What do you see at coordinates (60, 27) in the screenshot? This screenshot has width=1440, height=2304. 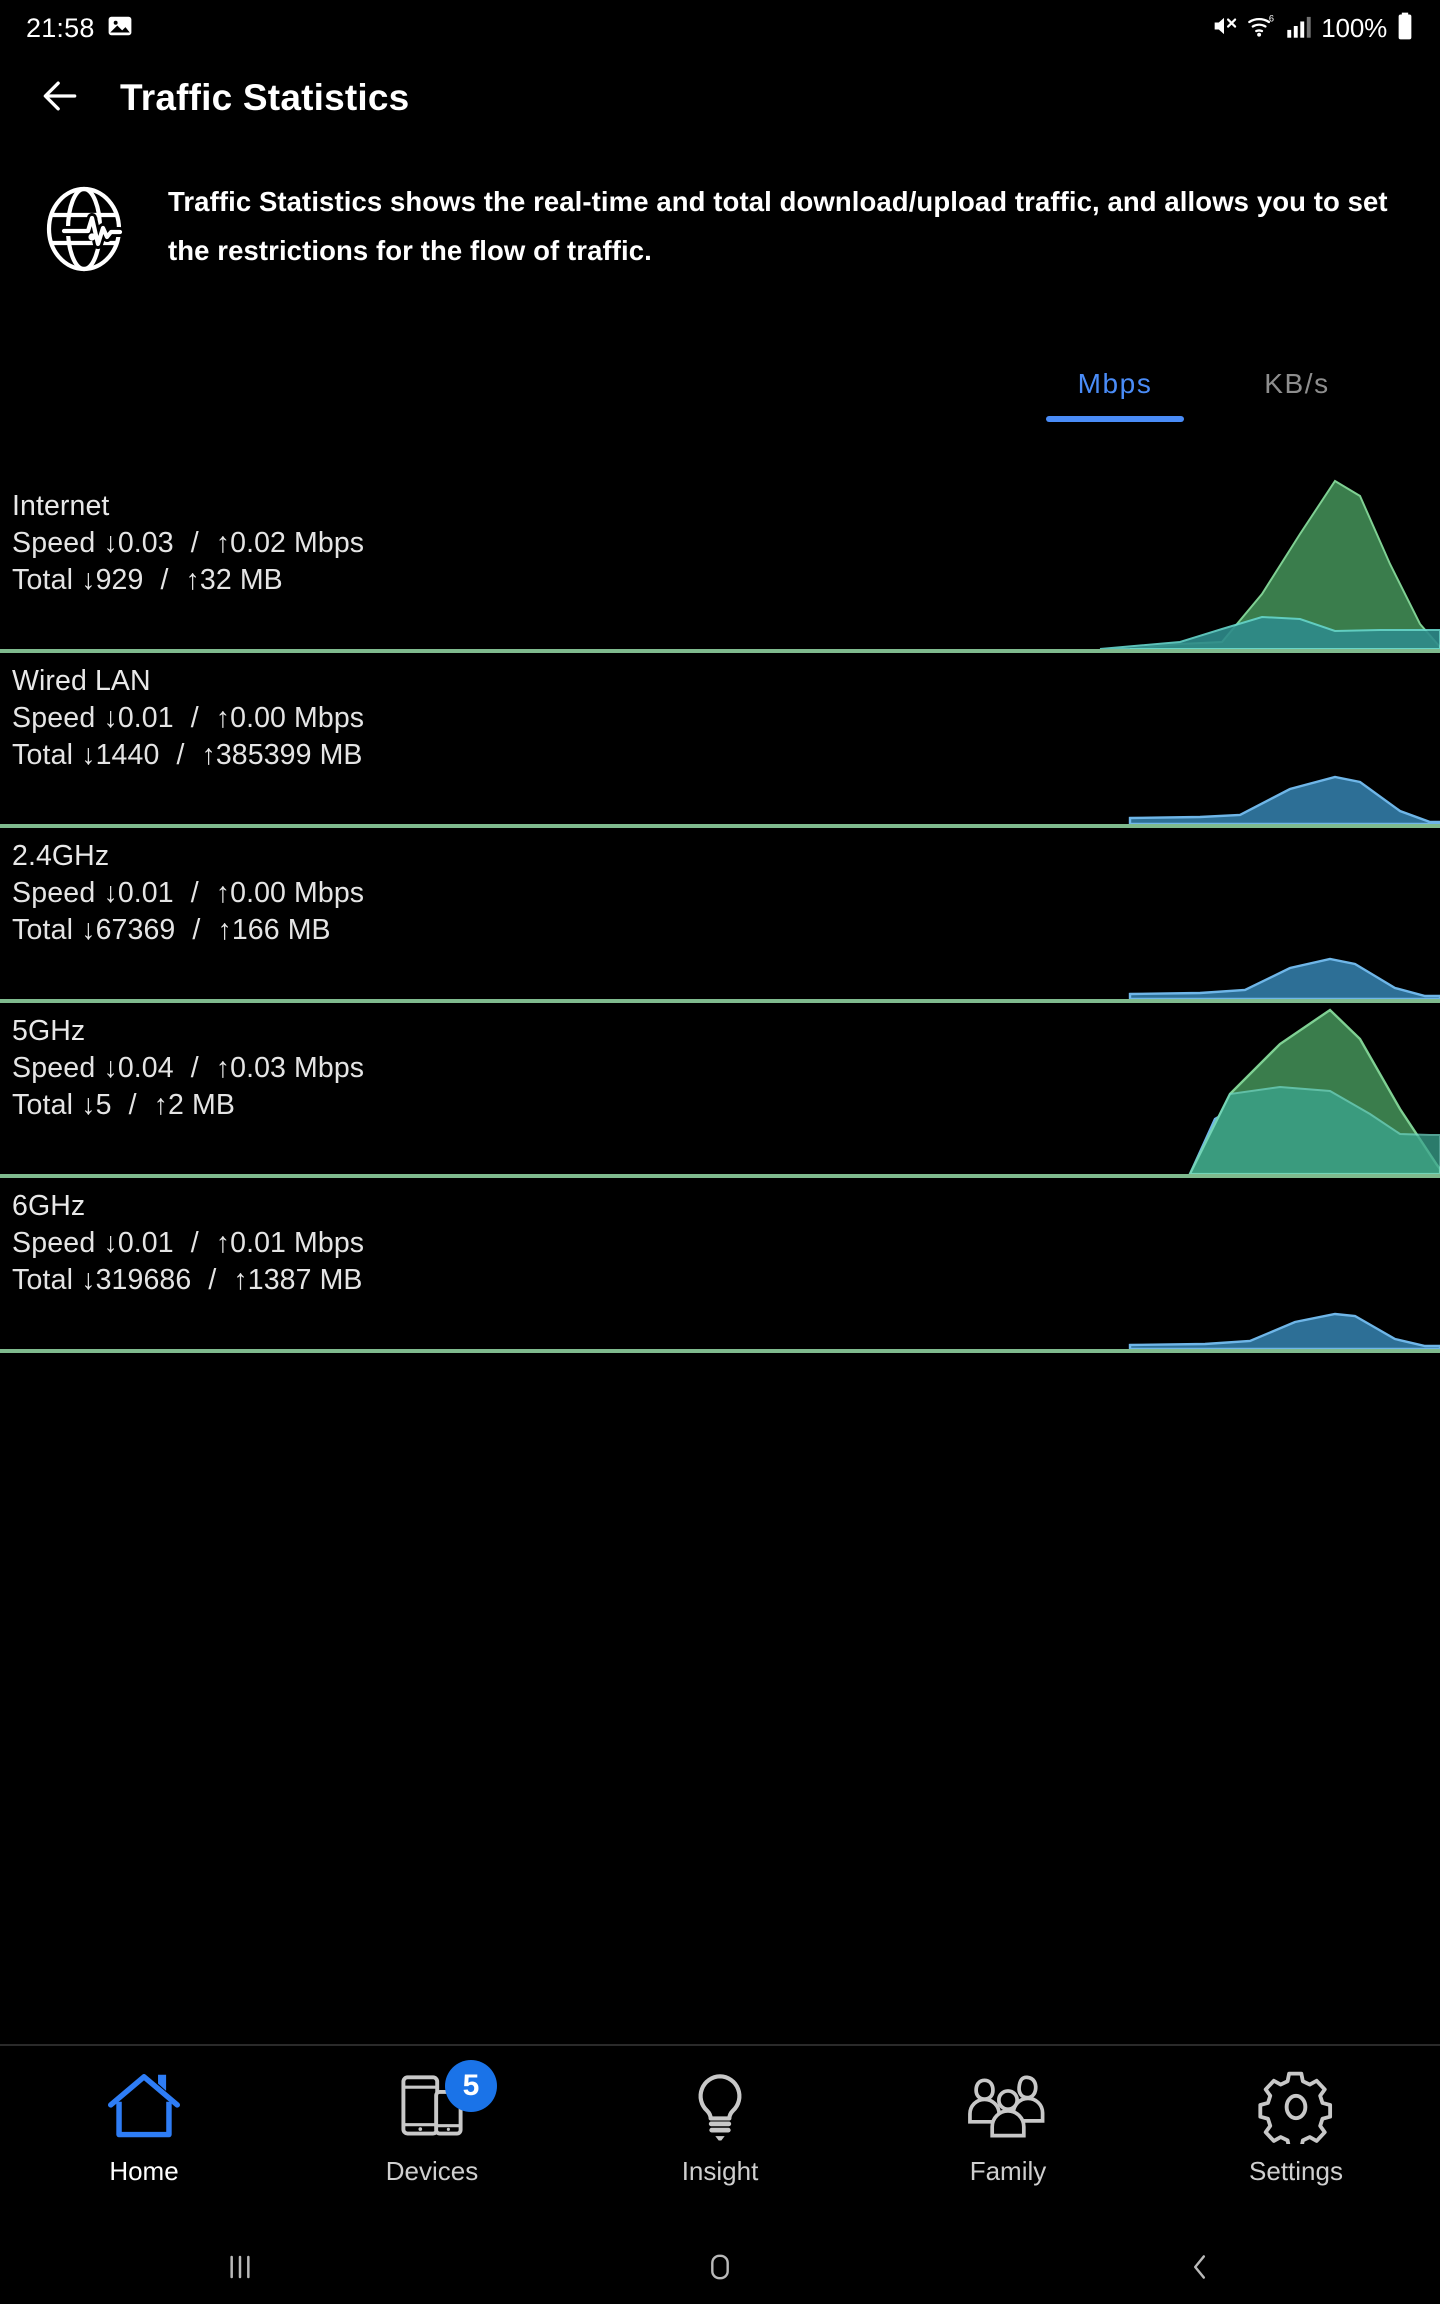 I see `status-bar-clock: 21:58` at bounding box center [60, 27].